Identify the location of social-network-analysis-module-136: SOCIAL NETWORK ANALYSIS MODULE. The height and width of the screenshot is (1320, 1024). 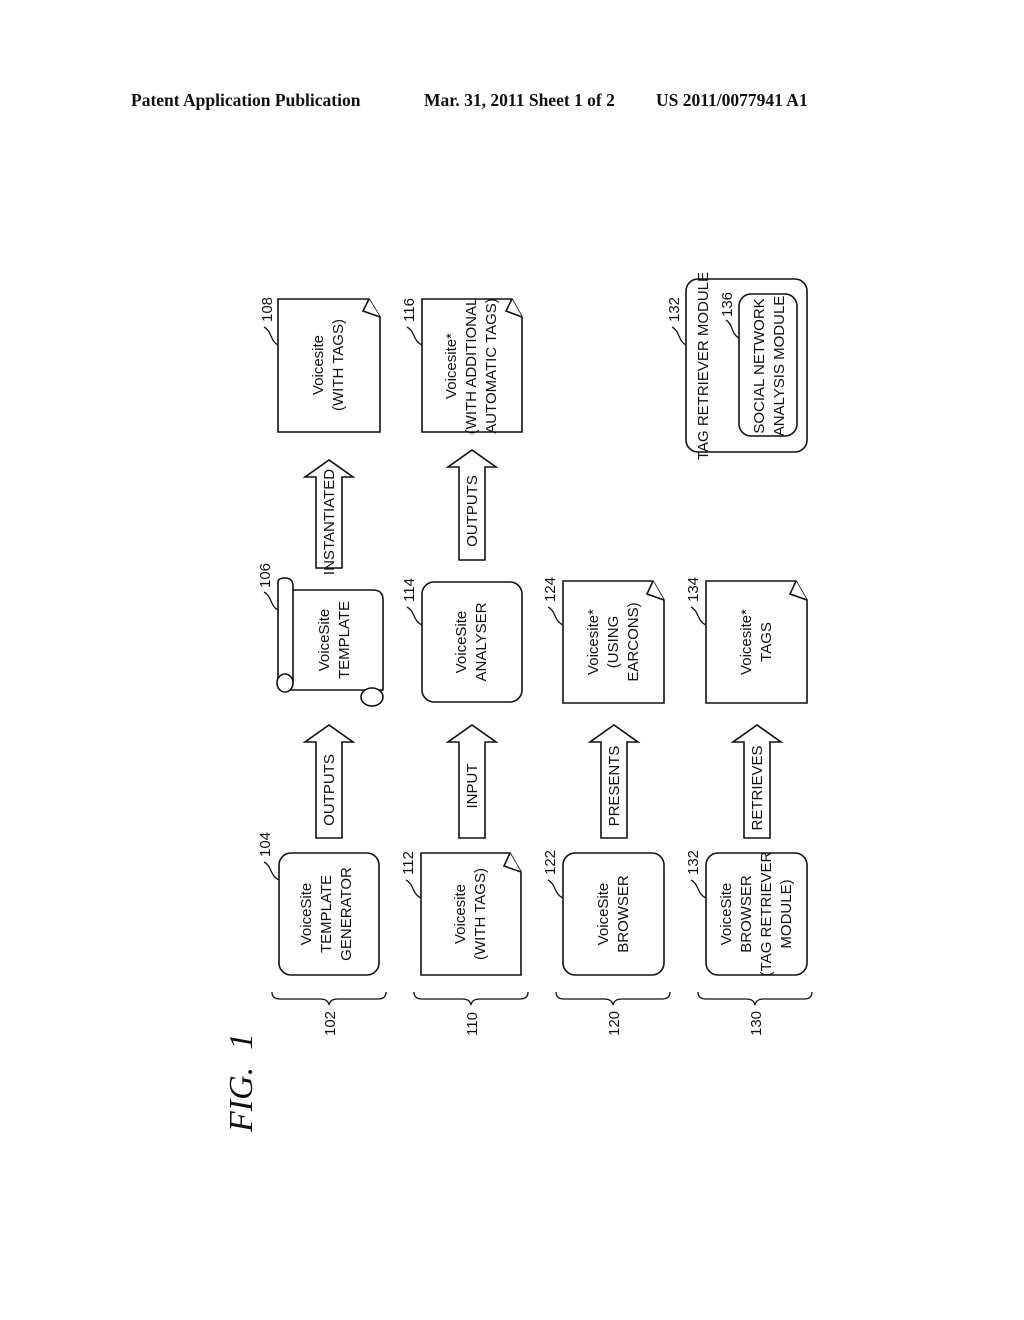
(768, 365).